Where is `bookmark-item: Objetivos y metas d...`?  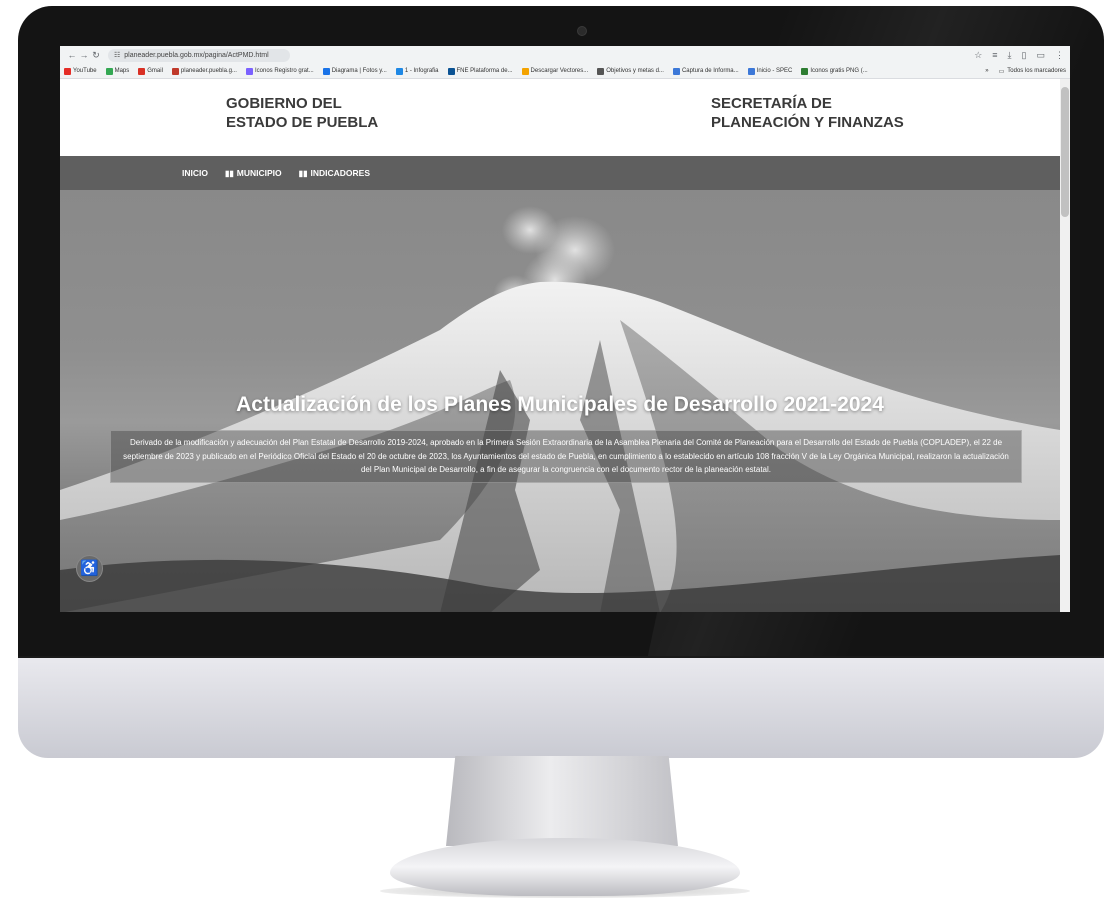 bookmark-item: Objetivos y metas d... is located at coordinates (630, 71).